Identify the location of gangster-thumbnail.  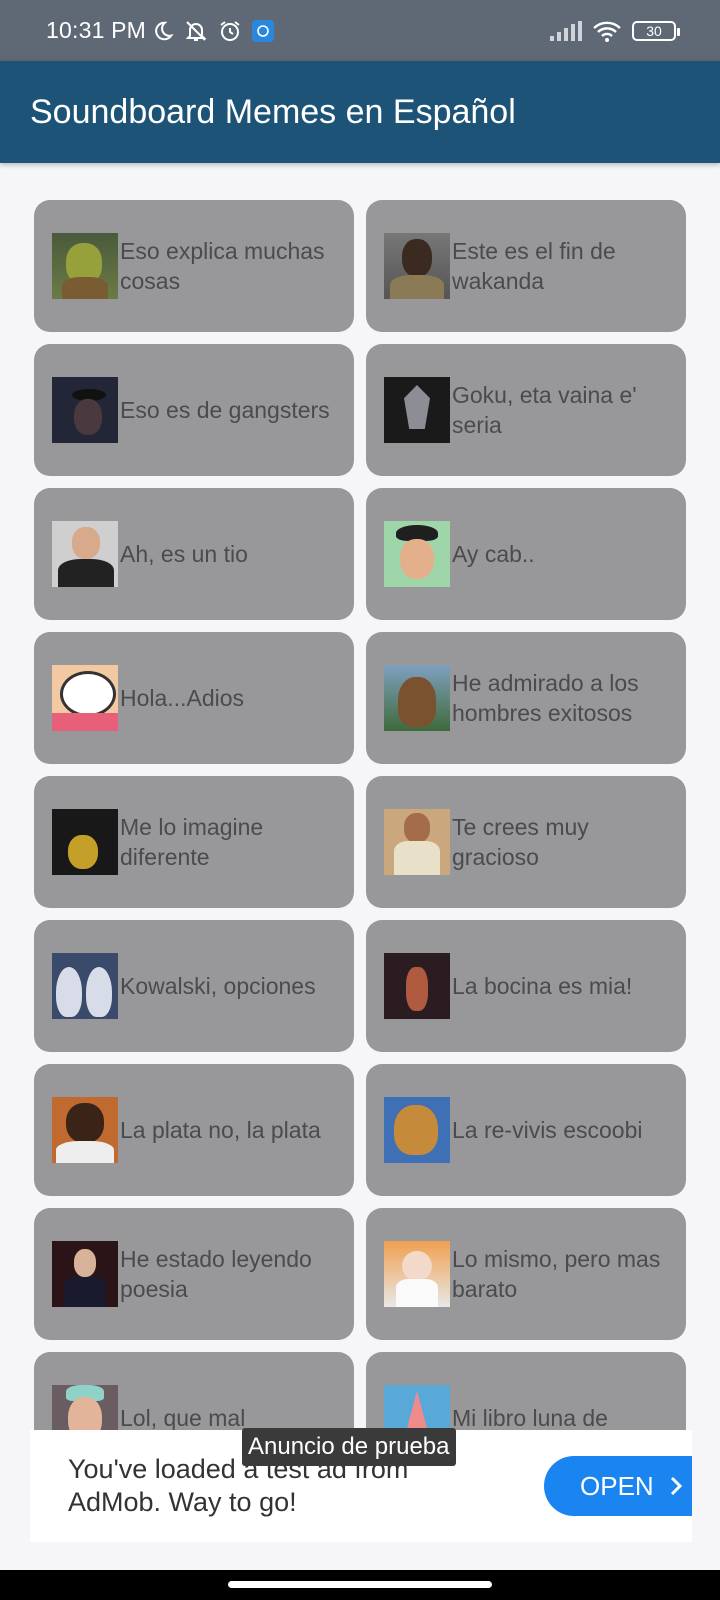
(85, 410).